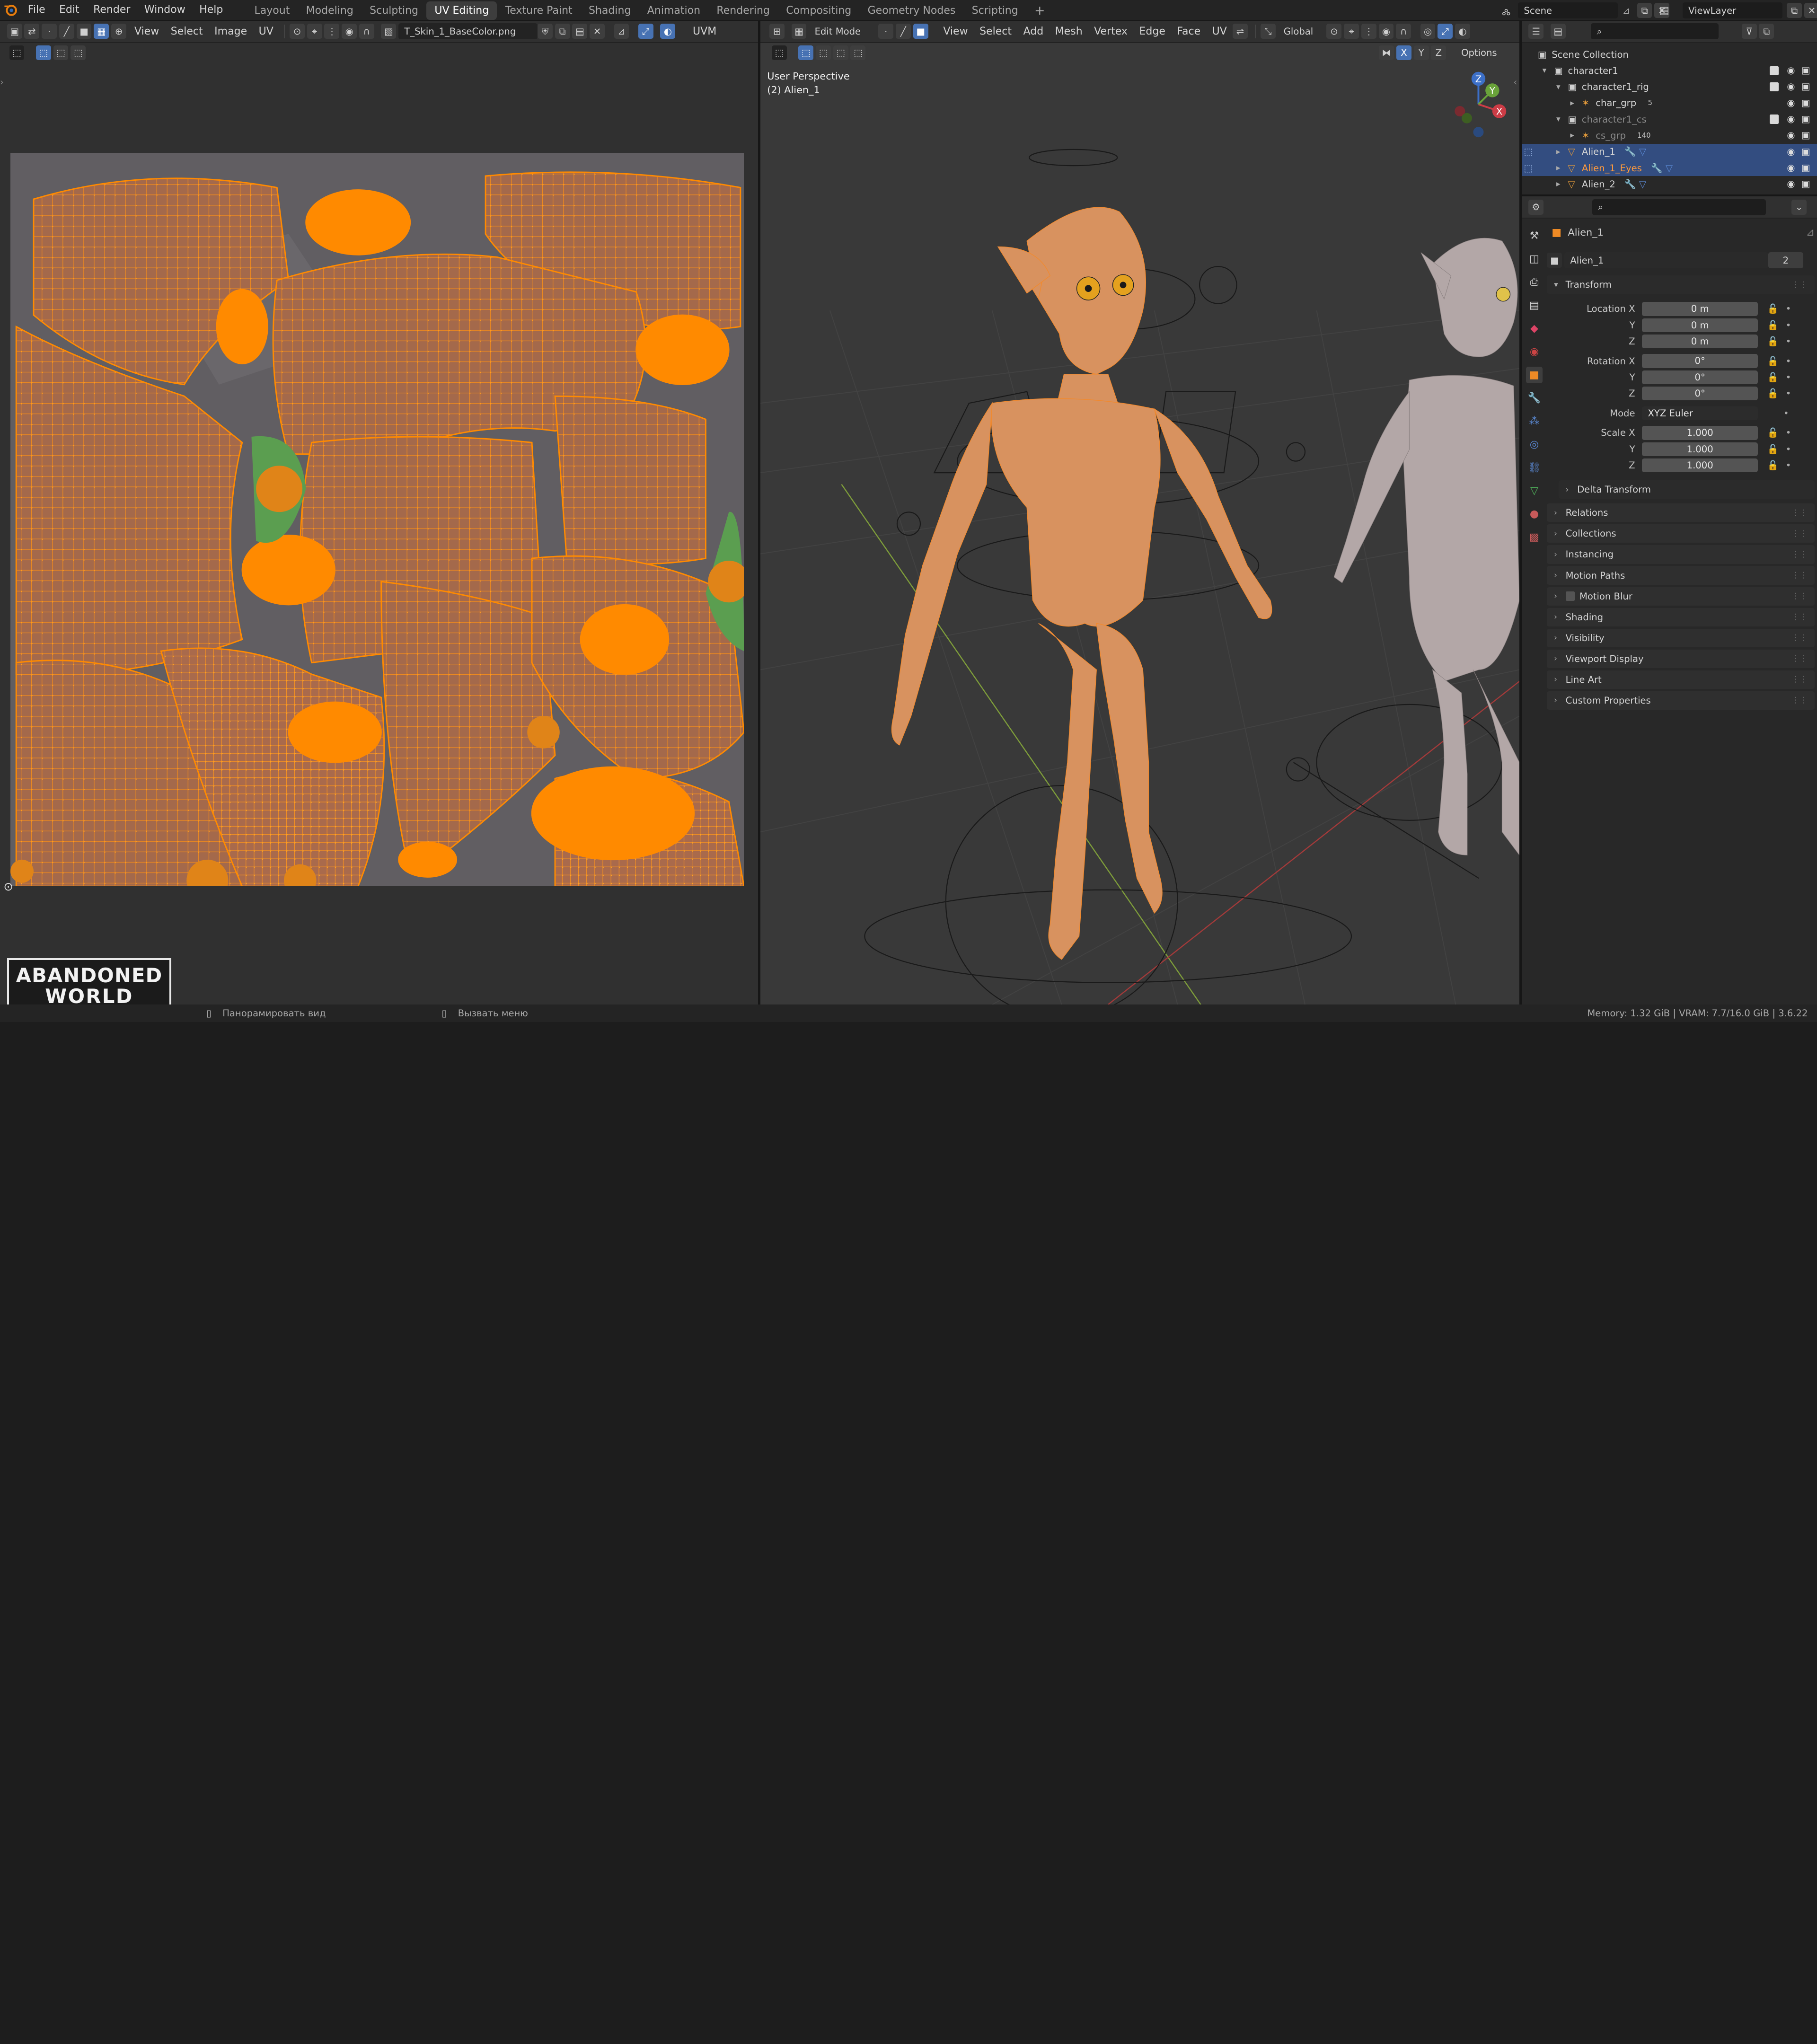 The width and height of the screenshot is (1817, 2044). What do you see at coordinates (1478, 104) in the screenshot?
I see `navigation-gizmo: Z Y X` at bounding box center [1478, 104].